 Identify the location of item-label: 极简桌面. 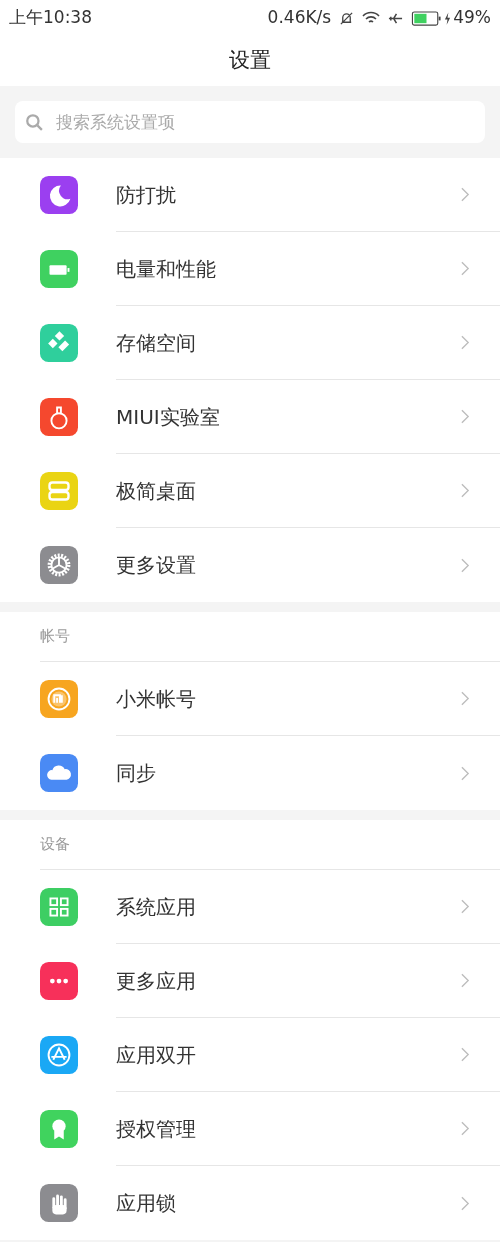
(156, 491).